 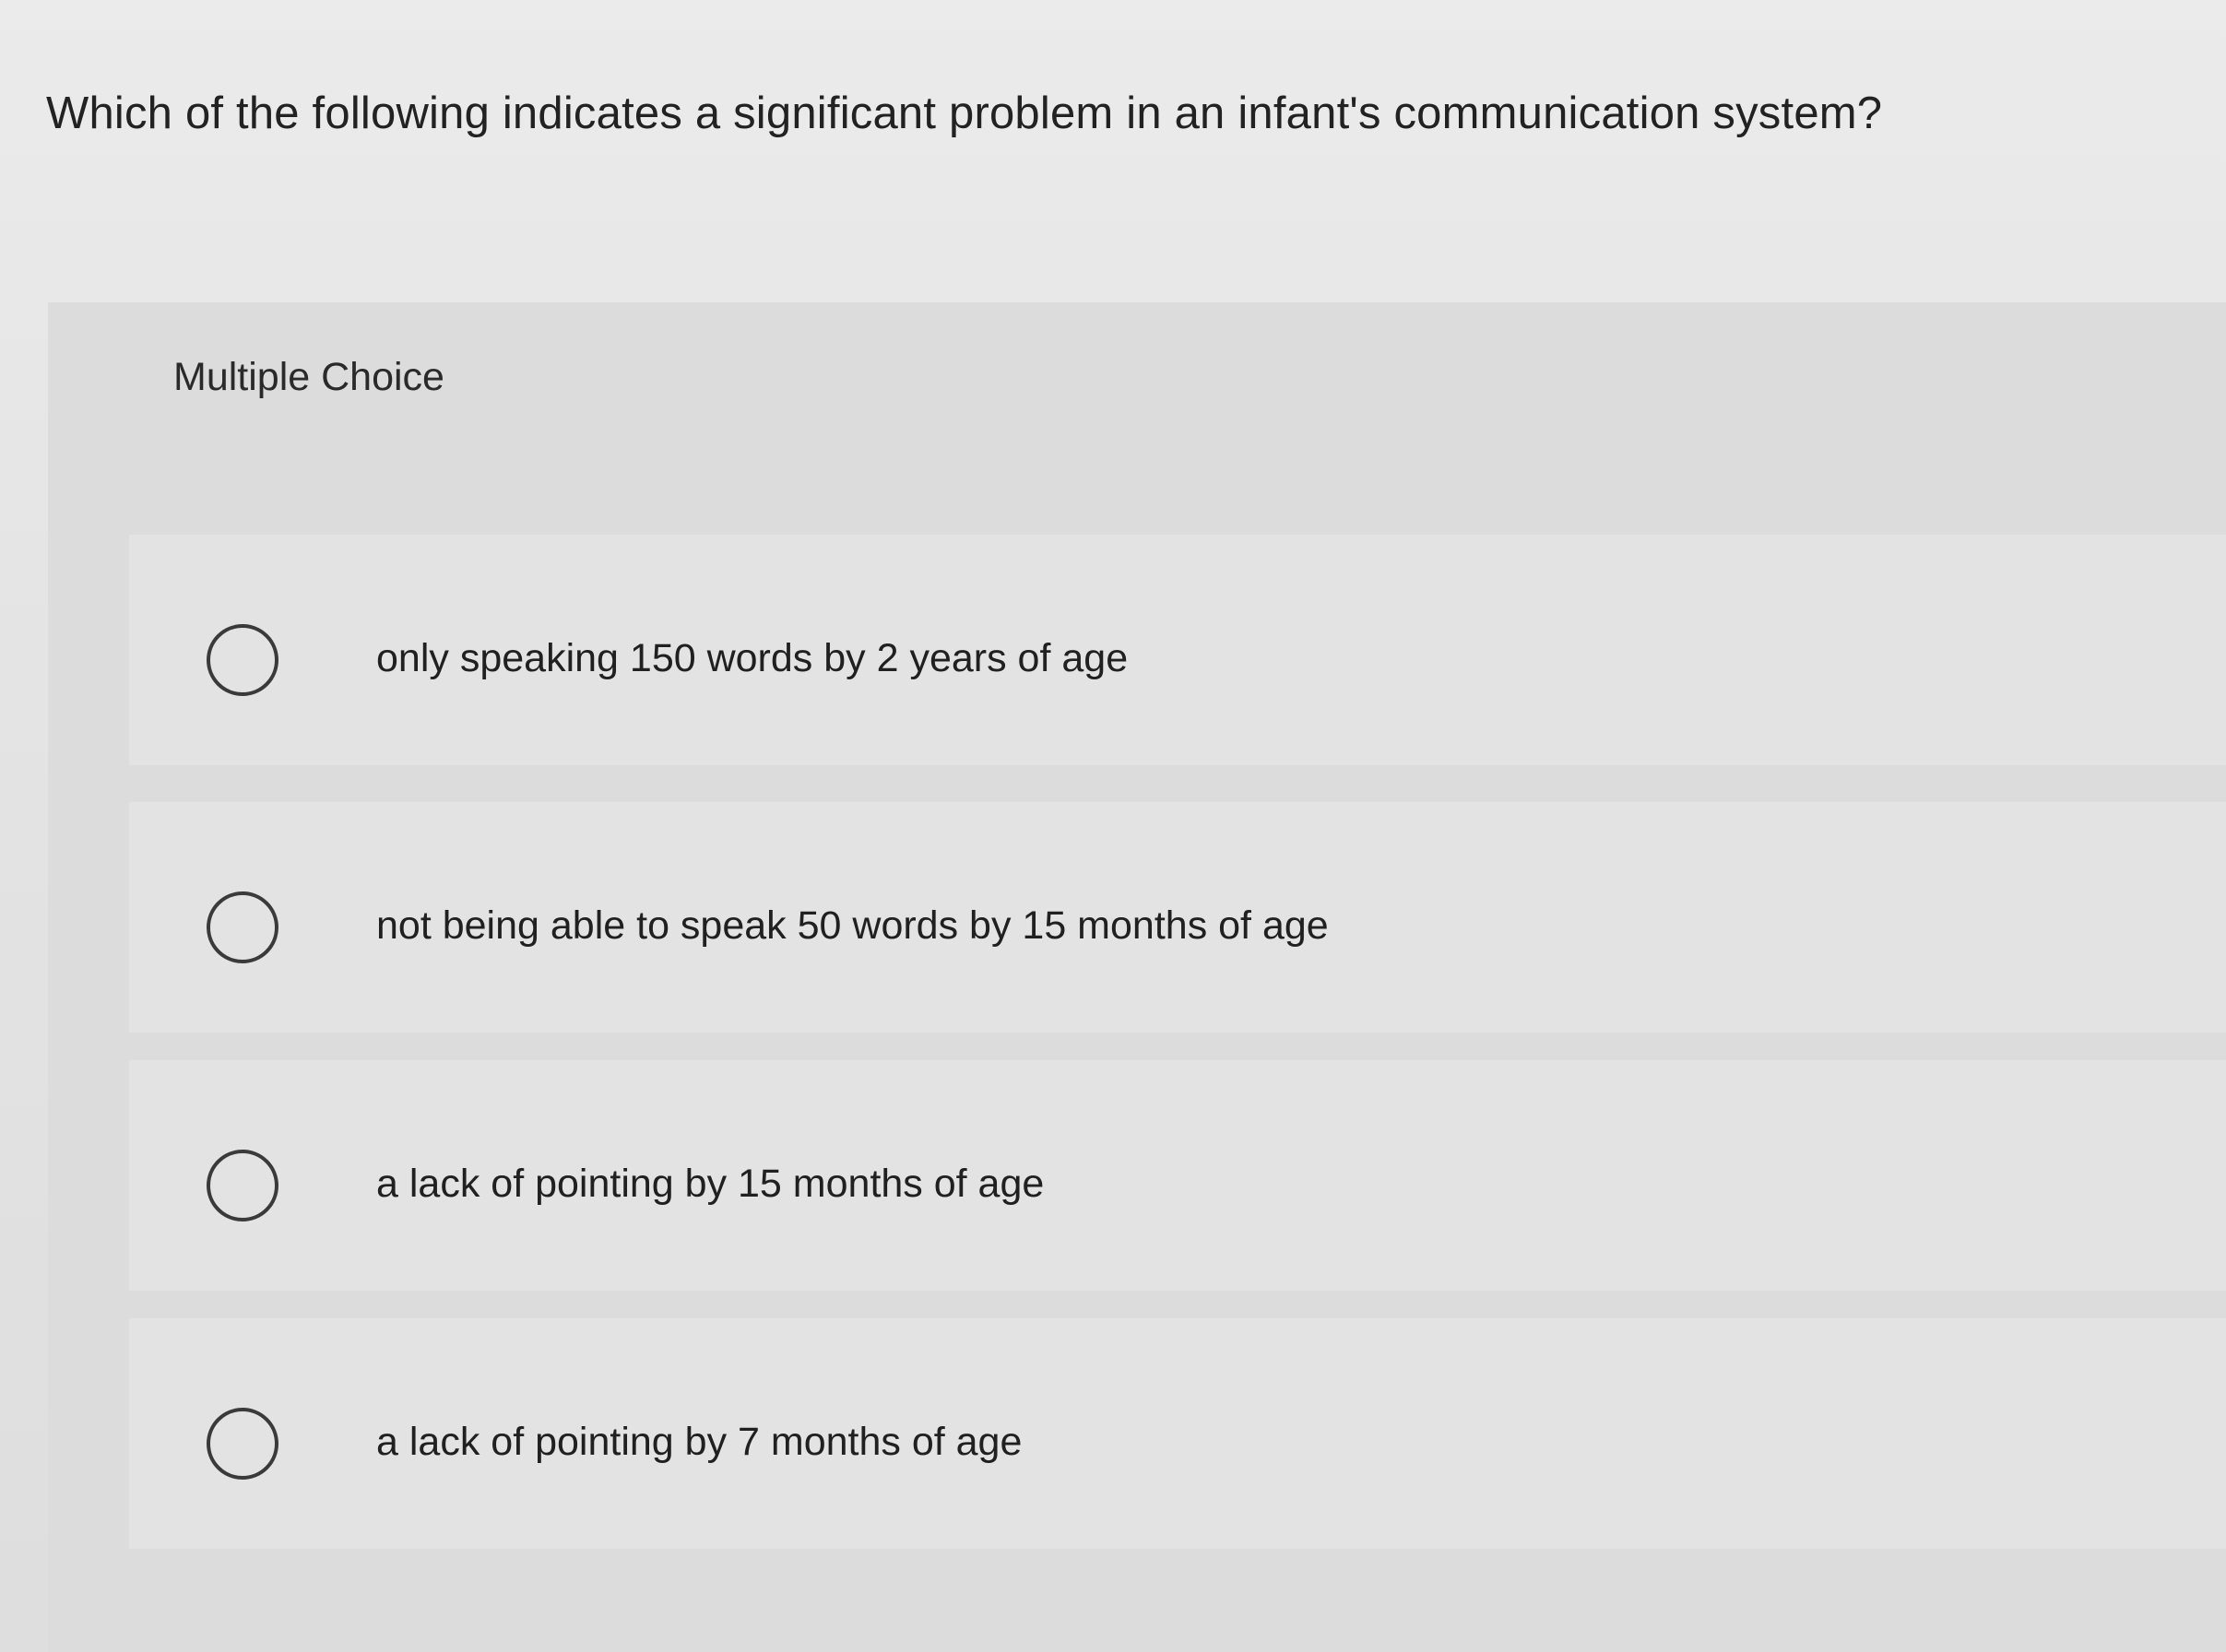 What do you see at coordinates (1177, 1433) in the screenshot?
I see `answer-option-4: a lack of pointing by 7 months of age` at bounding box center [1177, 1433].